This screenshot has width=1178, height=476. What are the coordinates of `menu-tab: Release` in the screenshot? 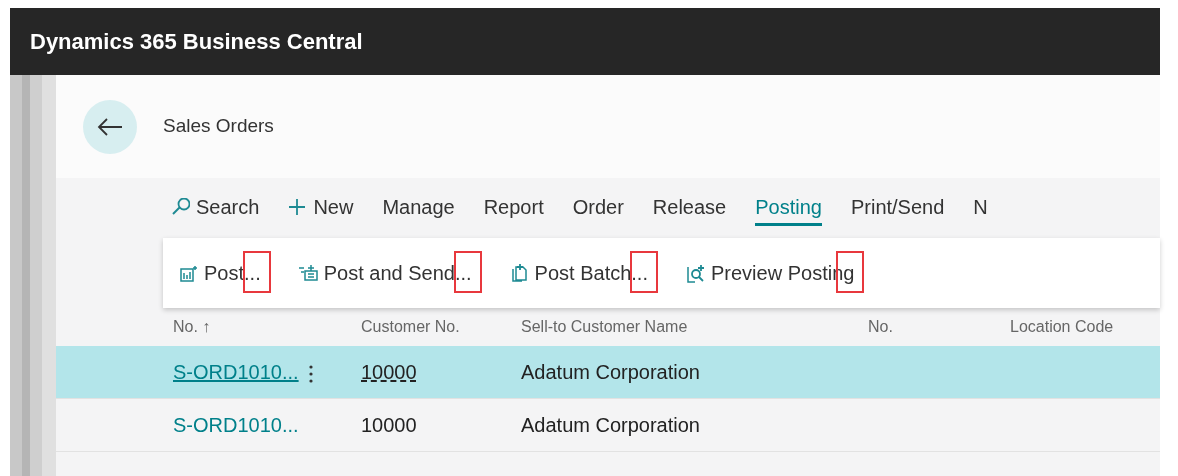 It's located at (689, 209).